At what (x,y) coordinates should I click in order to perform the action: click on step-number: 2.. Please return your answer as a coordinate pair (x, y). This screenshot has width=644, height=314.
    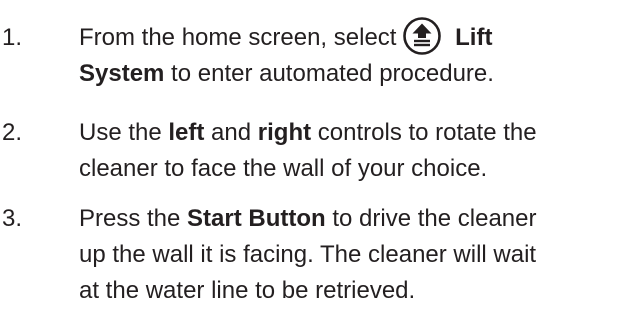
    Looking at the image, I should click on (12, 132).